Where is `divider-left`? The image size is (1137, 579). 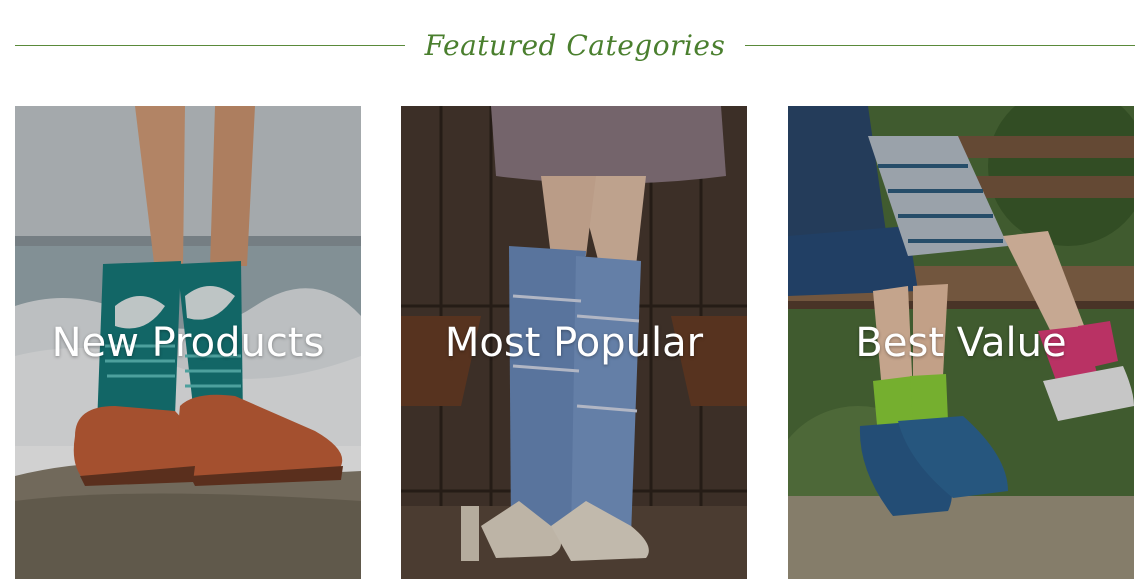
divider-left is located at coordinates (210, 45).